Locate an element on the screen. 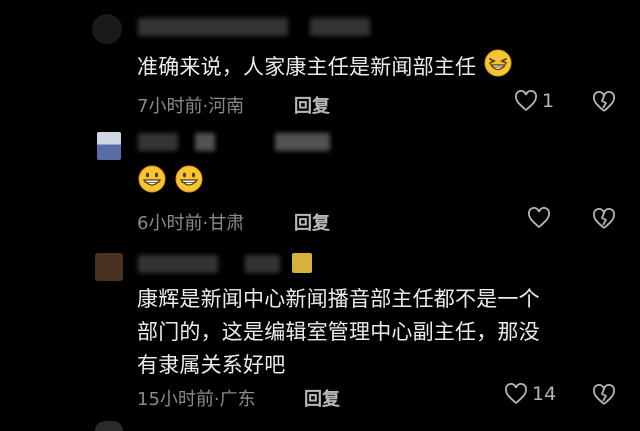  avatar-next-comment is located at coordinates (109, 426).